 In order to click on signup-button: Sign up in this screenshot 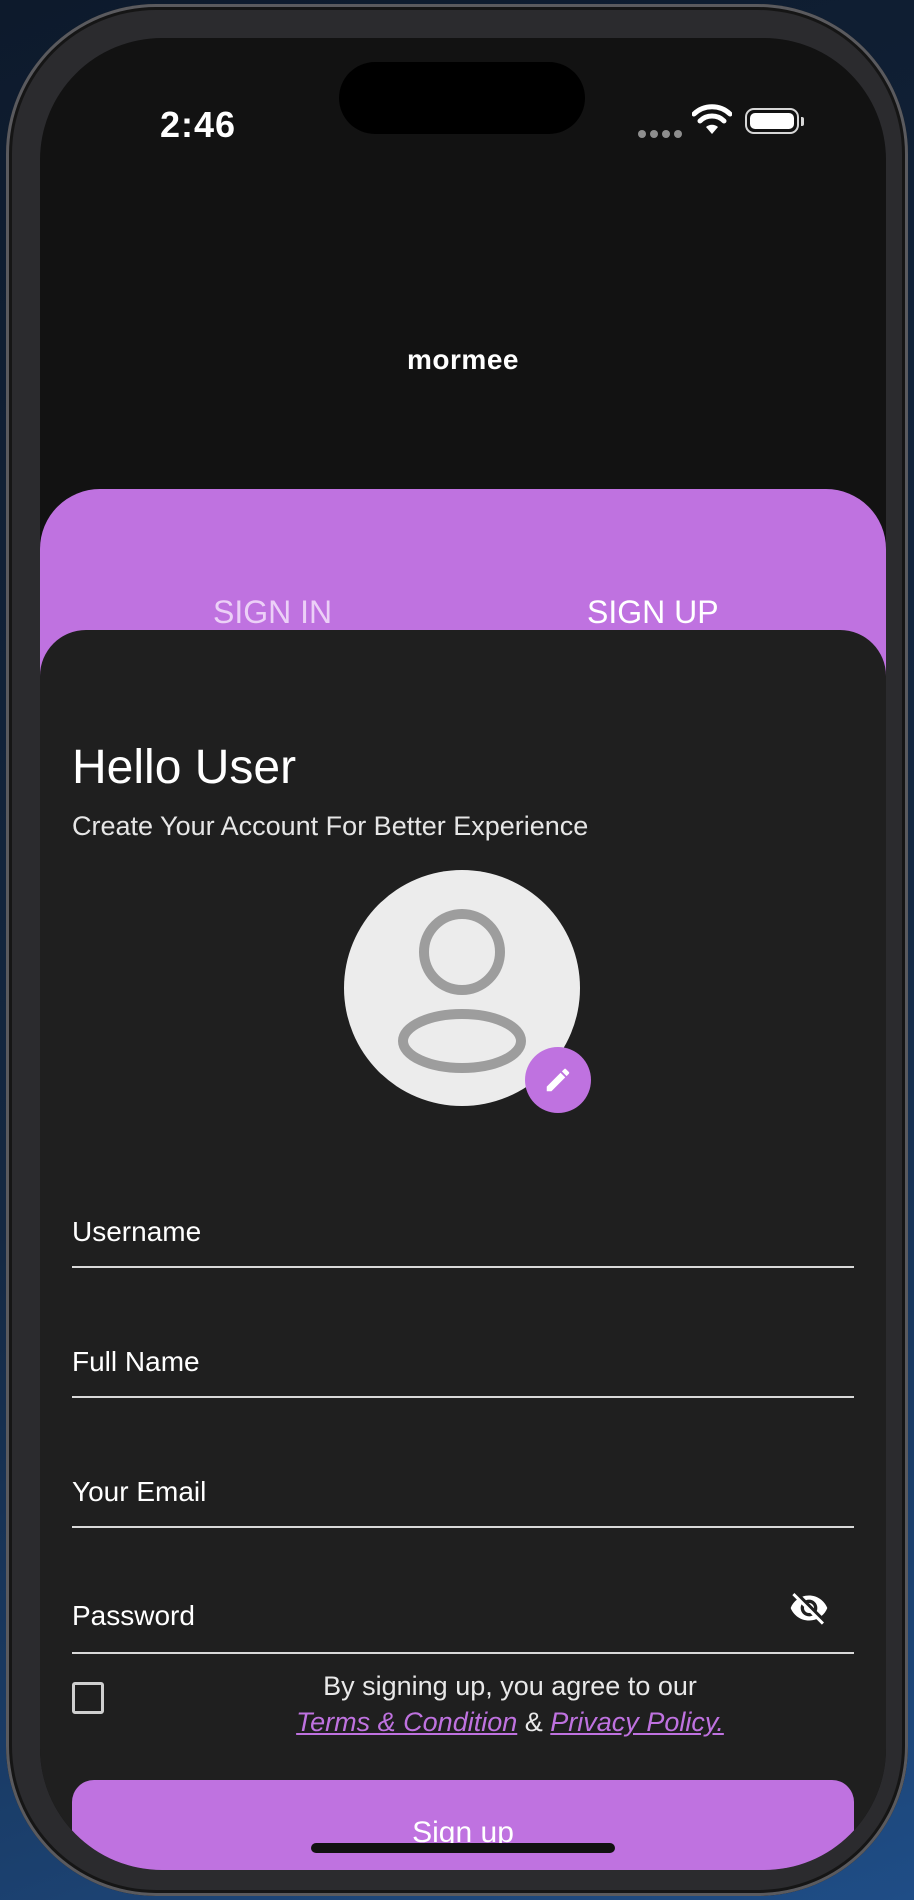, I will do `click(463, 1825)`.